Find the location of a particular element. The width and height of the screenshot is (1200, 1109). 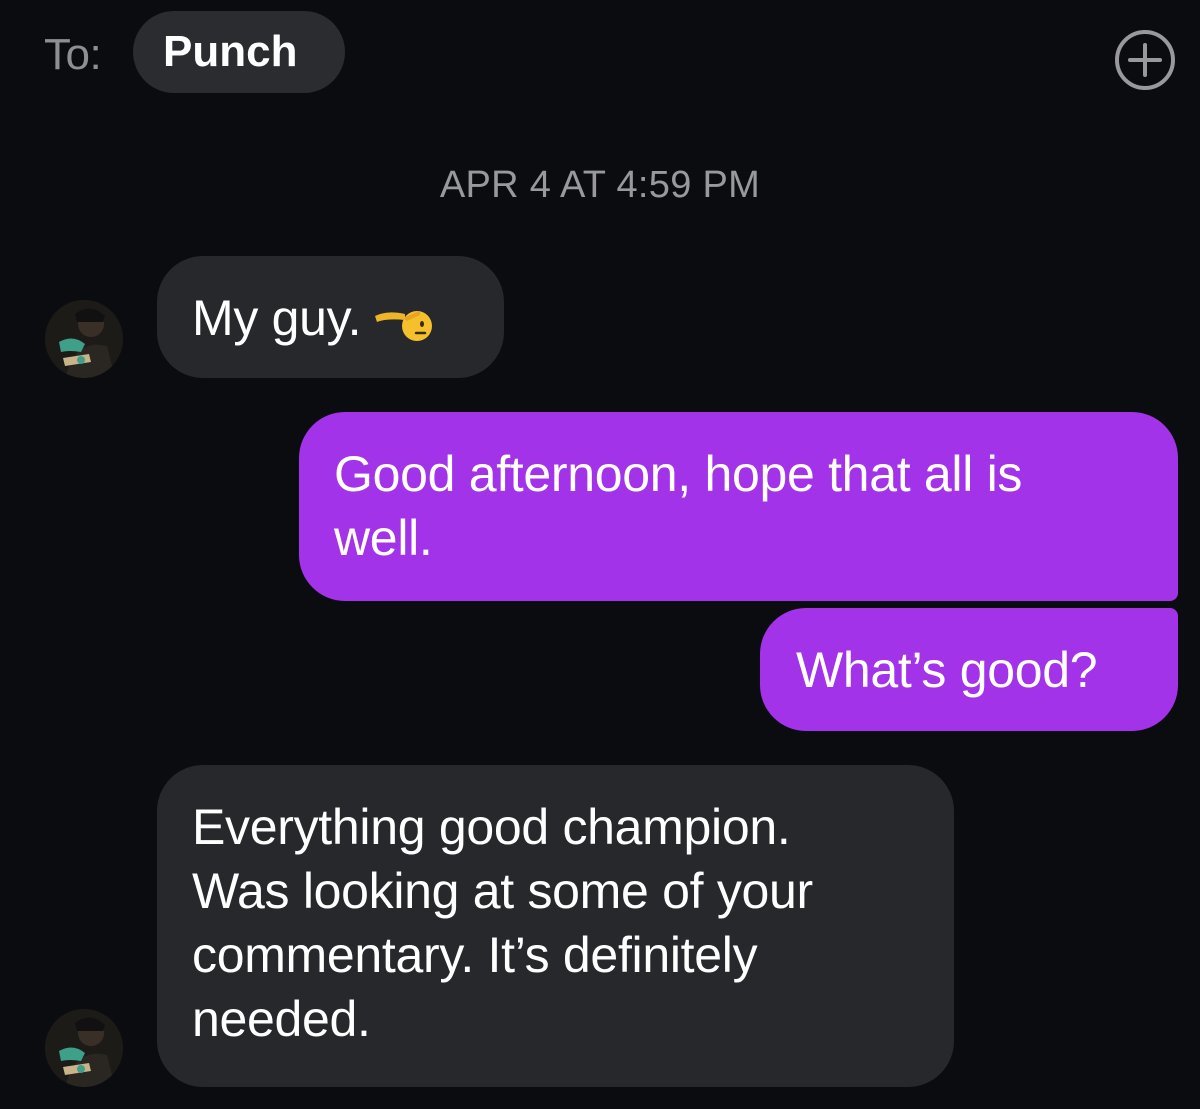

message-text: My guy. is located at coordinates (277, 318).